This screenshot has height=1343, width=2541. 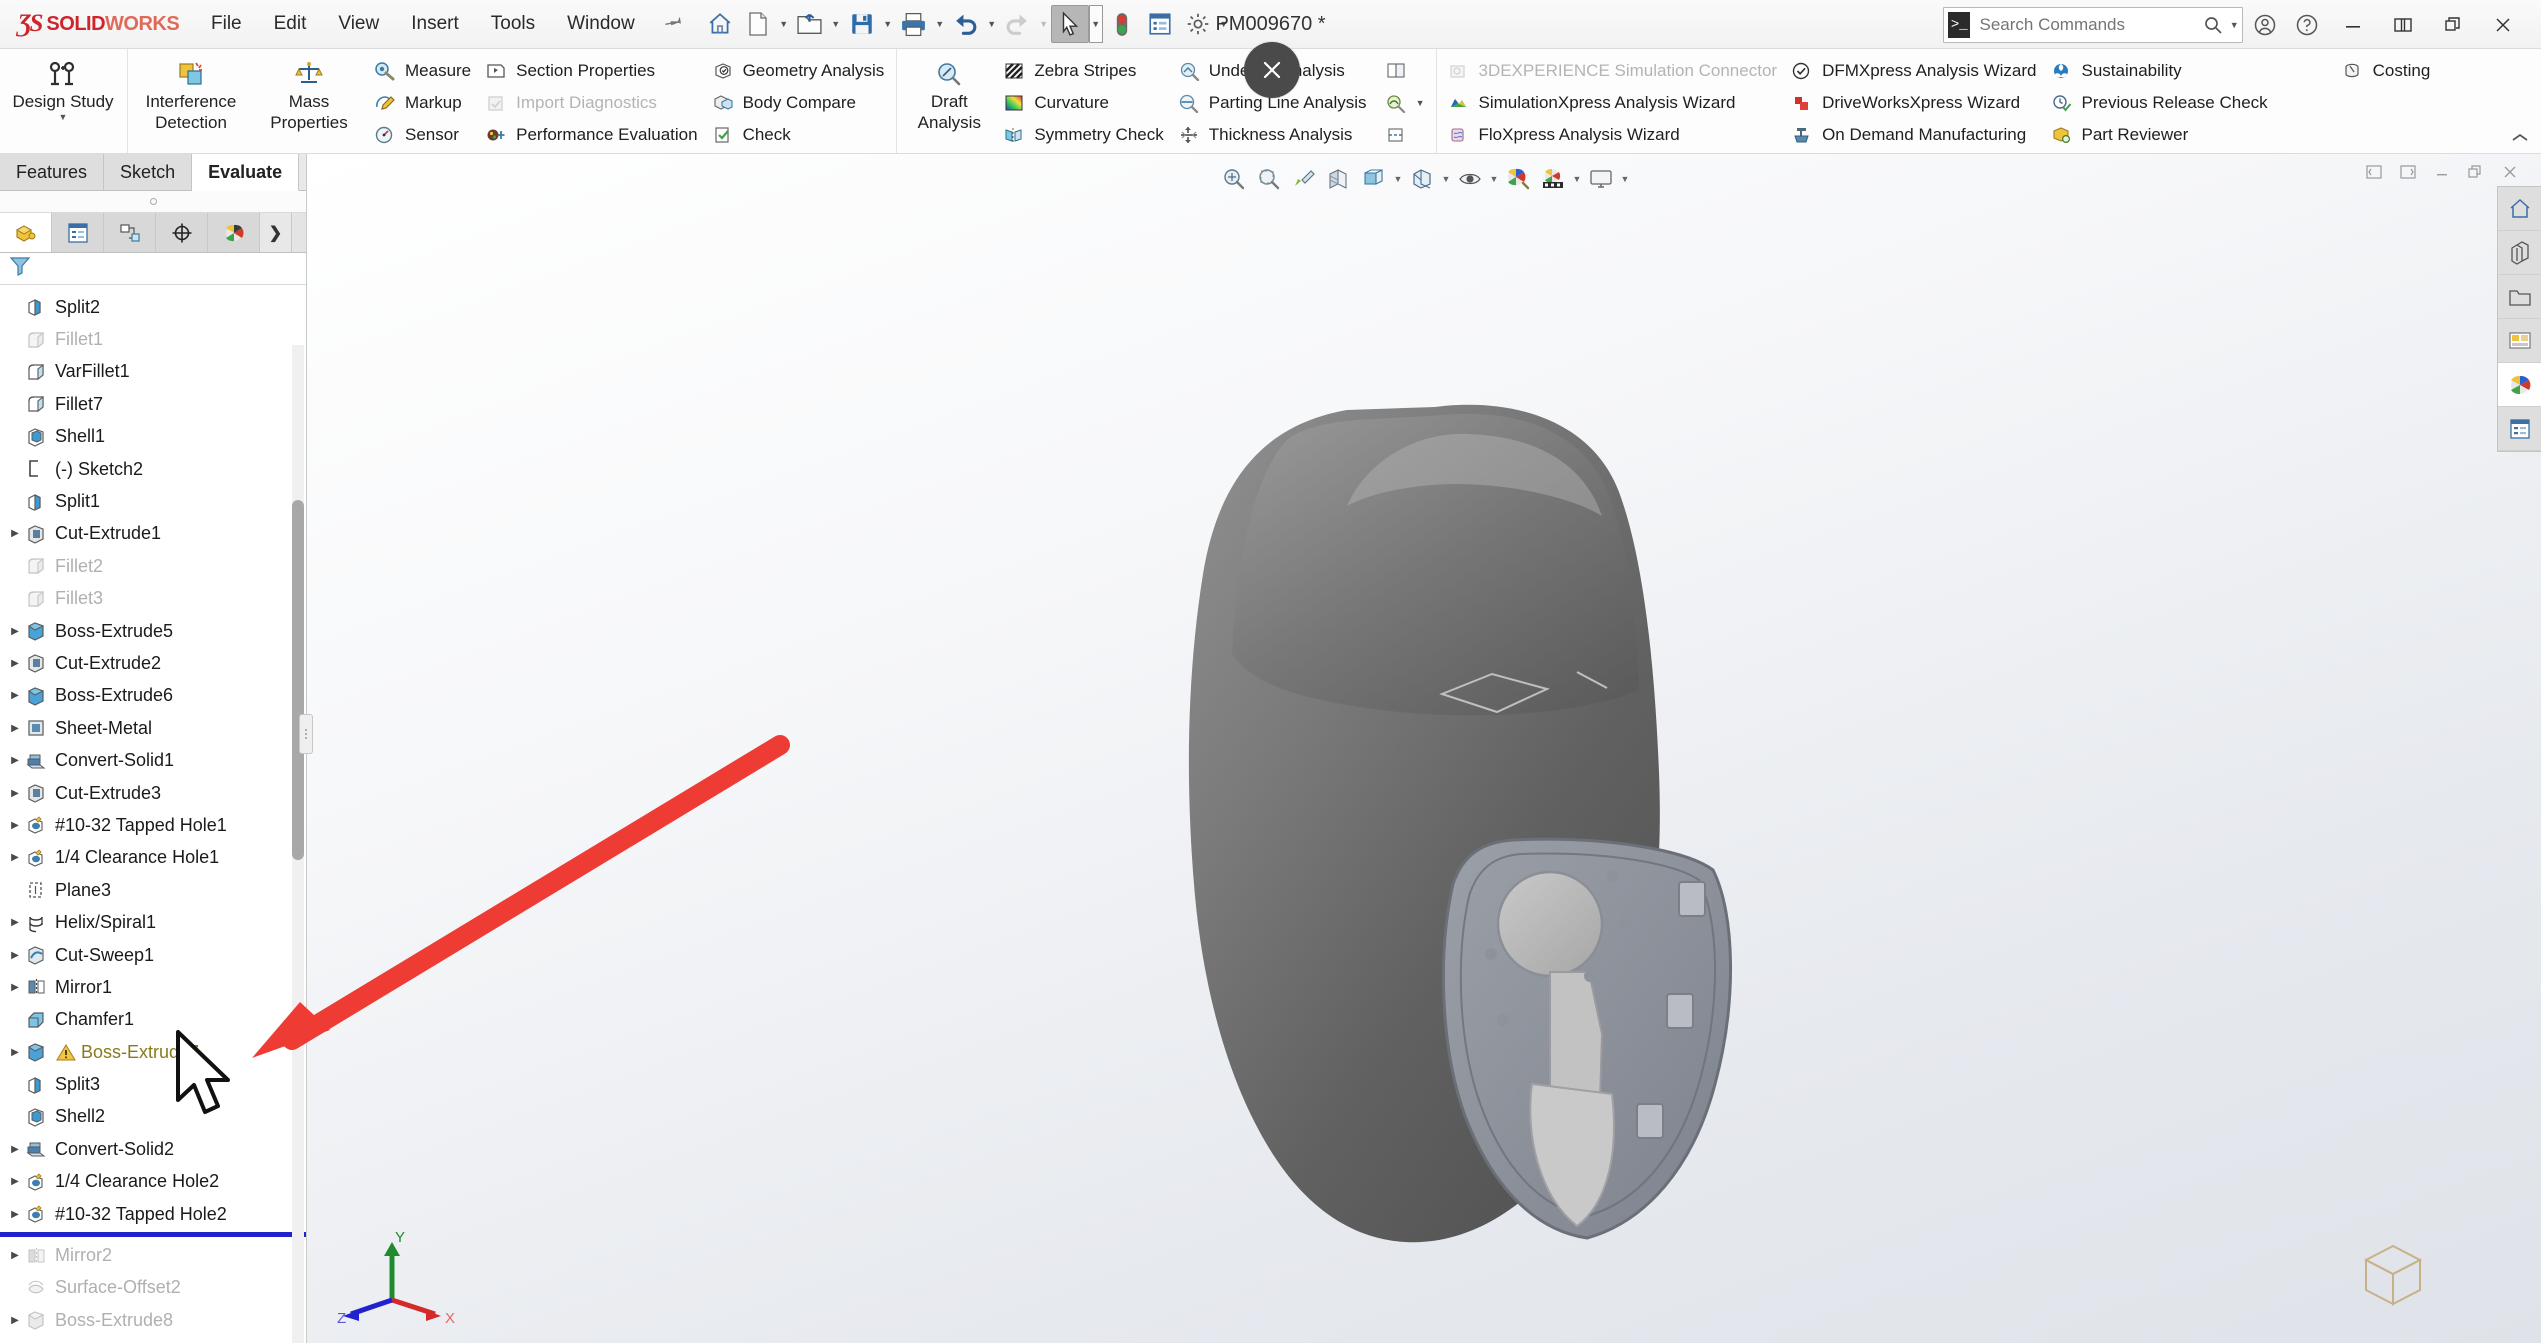 What do you see at coordinates (1518, 179) in the screenshot?
I see `edit-appearance-icon` at bounding box center [1518, 179].